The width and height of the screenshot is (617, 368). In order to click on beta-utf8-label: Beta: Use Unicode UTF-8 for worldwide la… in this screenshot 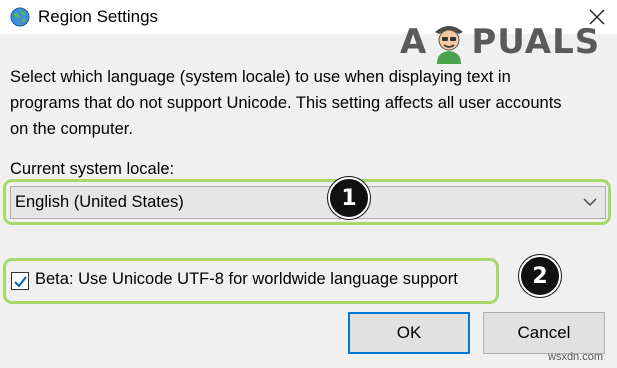, I will do `click(246, 279)`.